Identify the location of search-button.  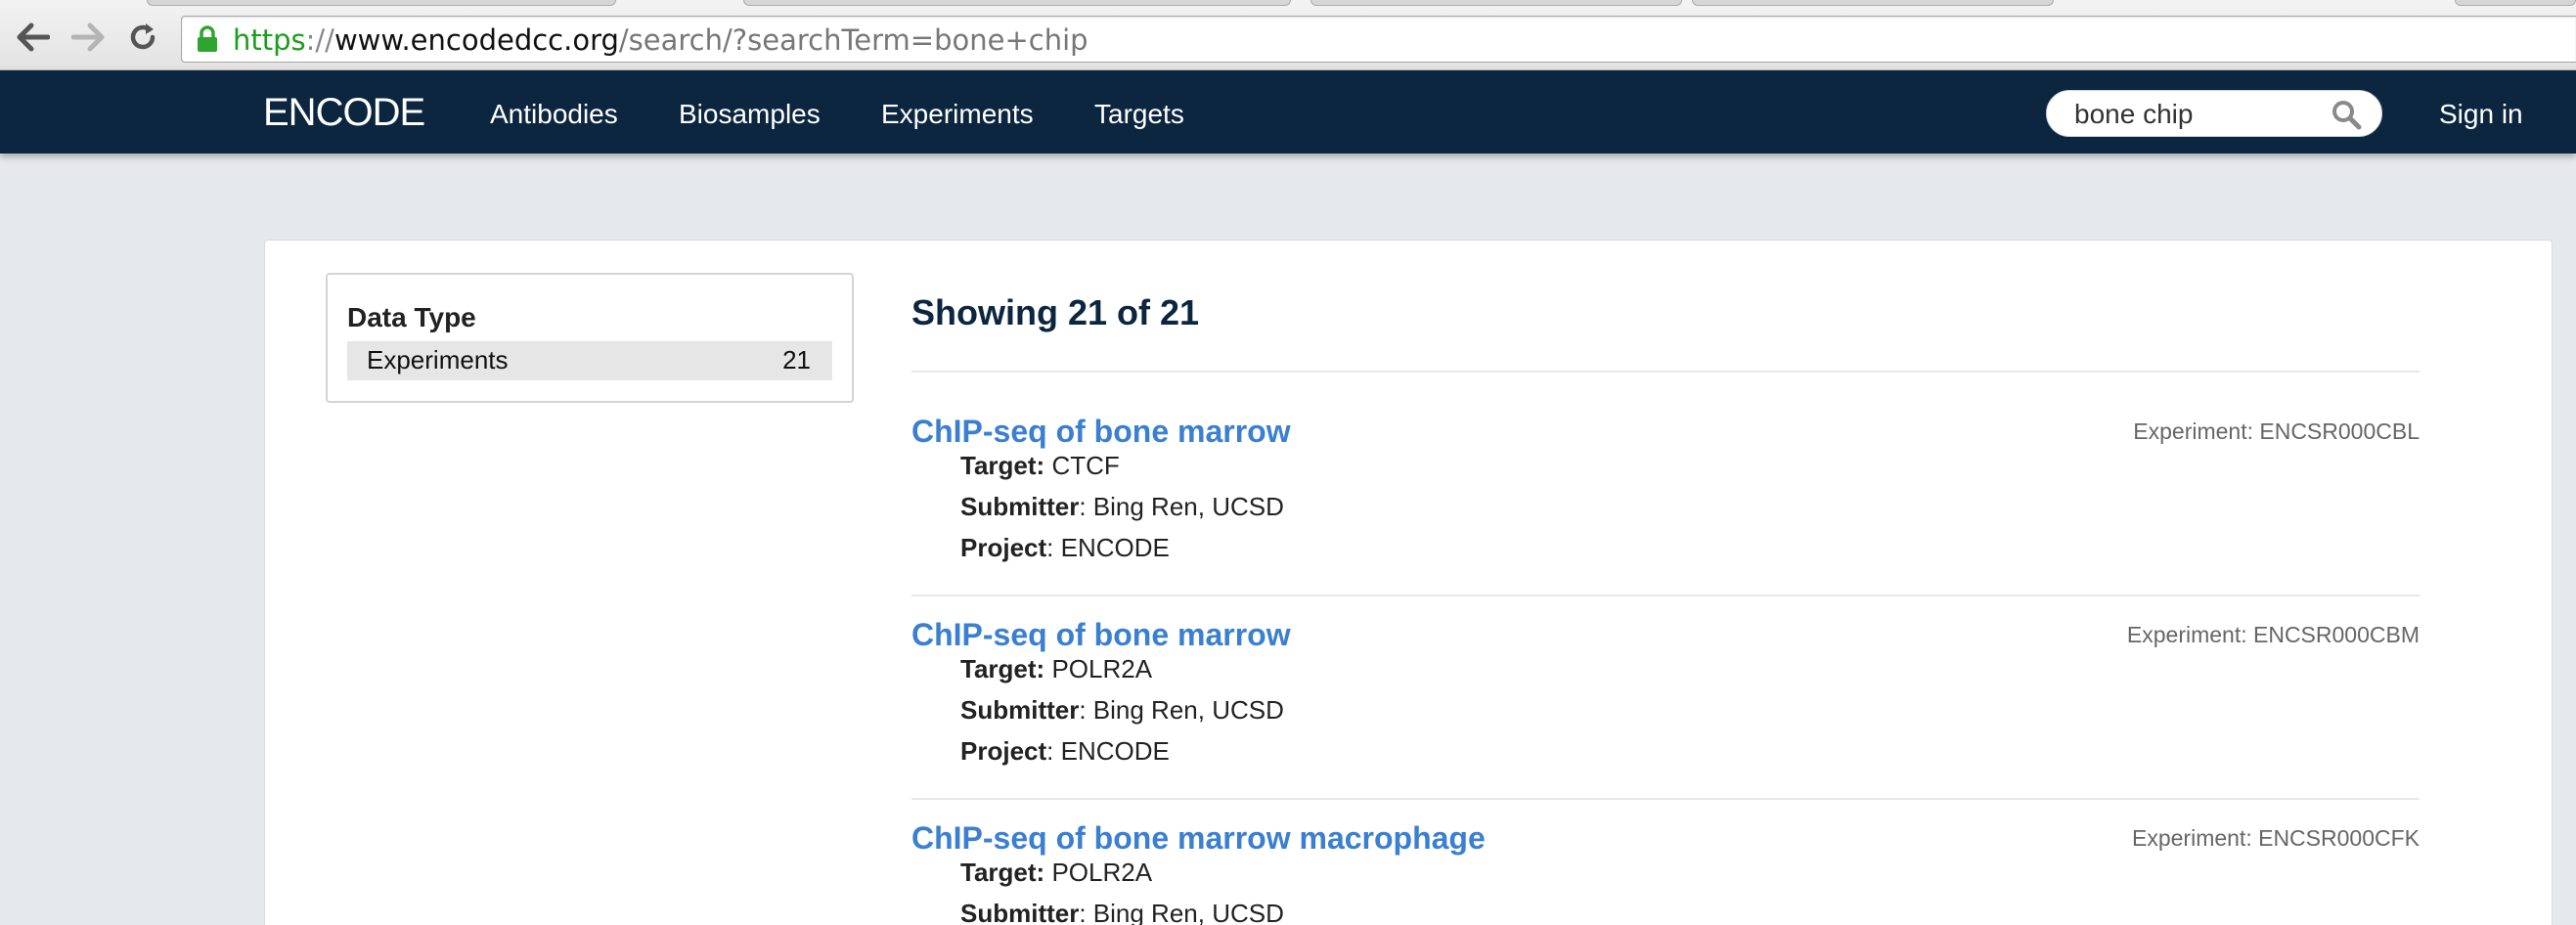
(2347, 114).